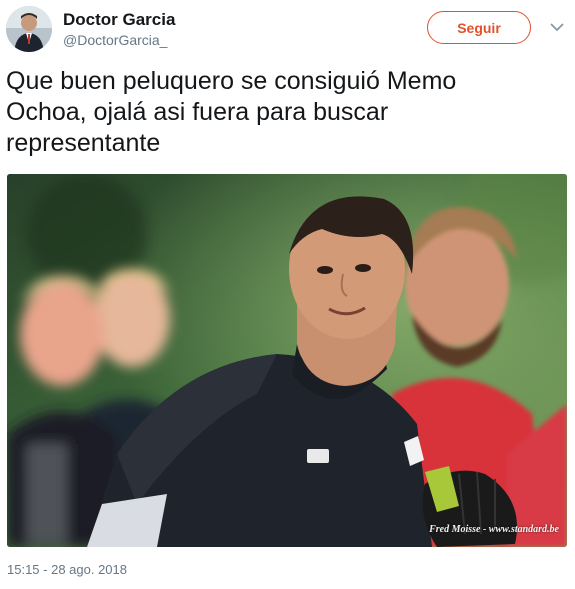 The image size is (575, 589). I want to click on follow-button: Seguir, so click(479, 27).